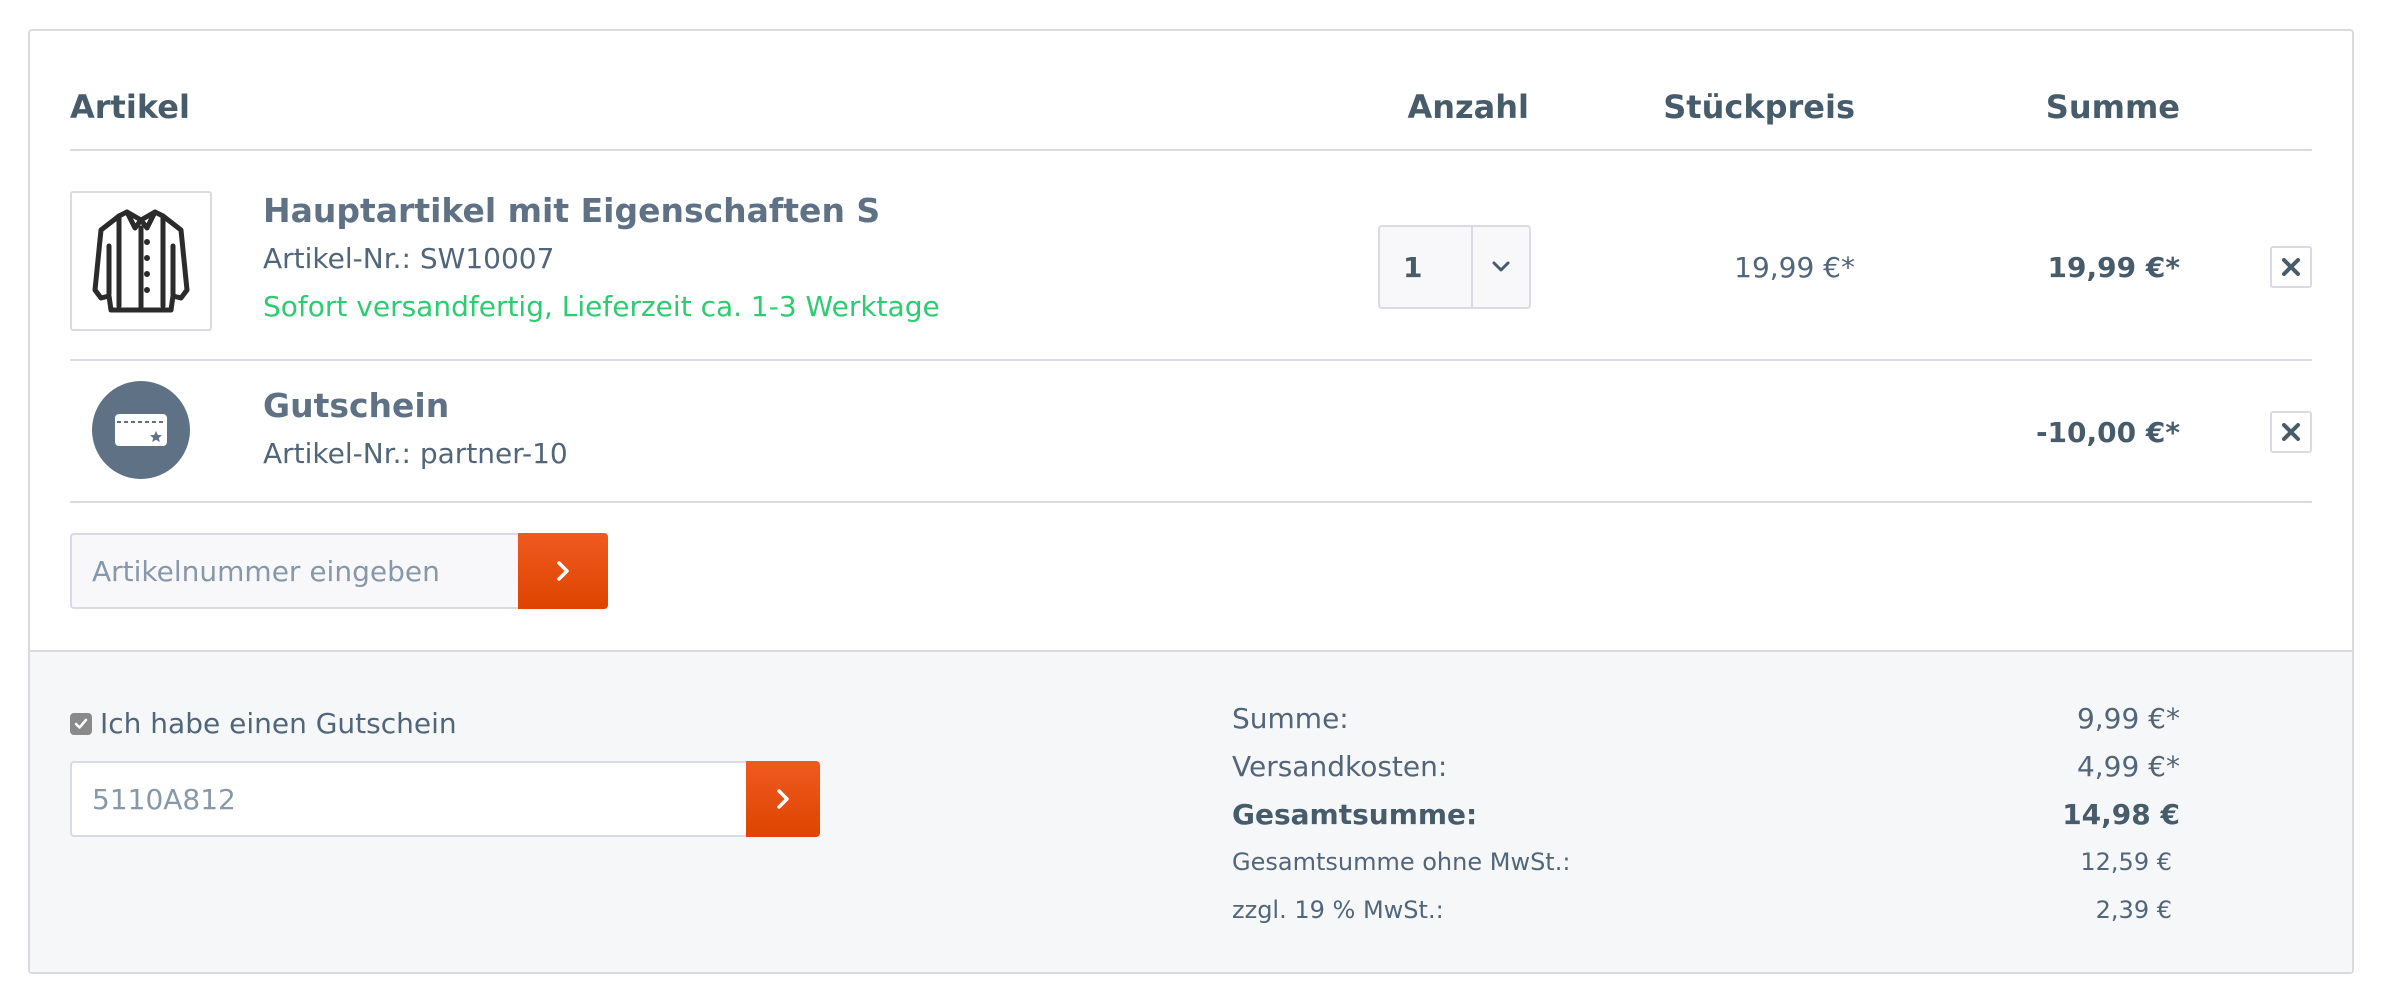 Image resolution: width=2382 pixels, height=1000 pixels. Describe the element at coordinates (1702, 862) in the screenshot. I see `summary-net-total: Gesamtsumme ohne MwSt.: 12,59 €` at that location.